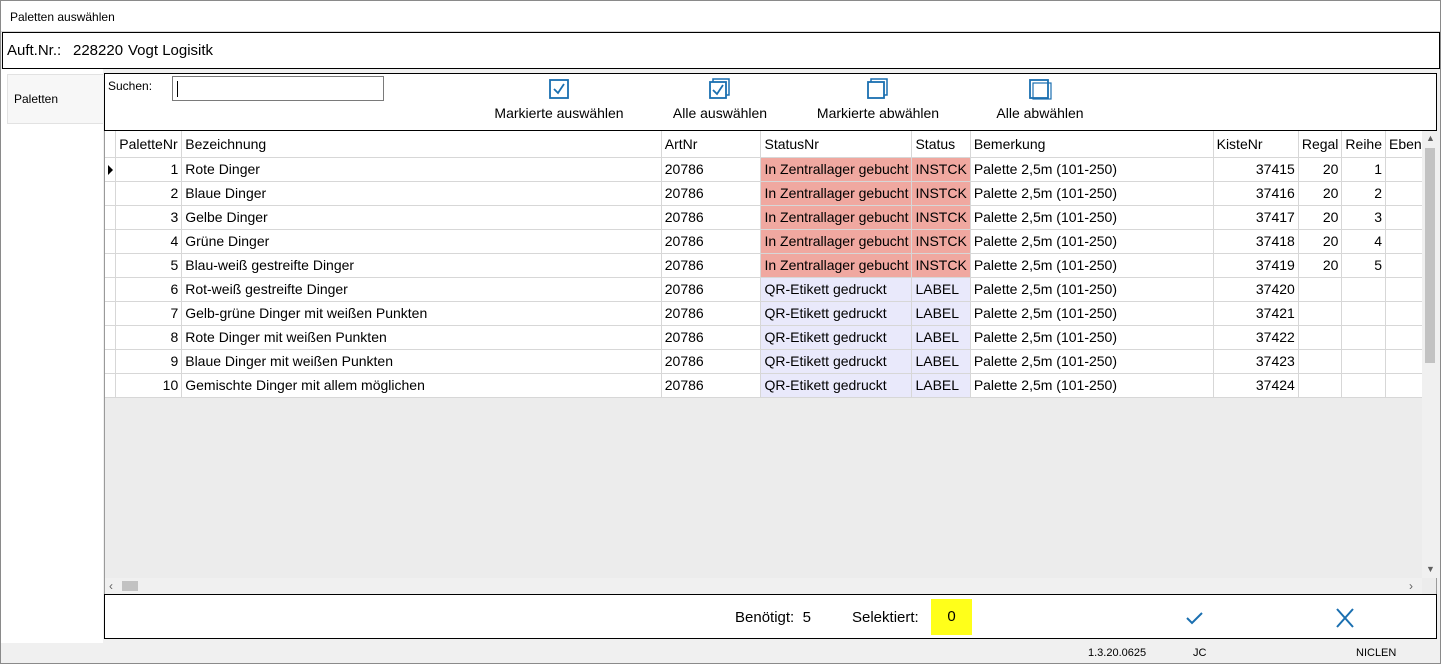 Image resolution: width=1441 pixels, height=664 pixels. What do you see at coordinates (55, 99) in the screenshot?
I see `tab-paletten: Paletten` at bounding box center [55, 99].